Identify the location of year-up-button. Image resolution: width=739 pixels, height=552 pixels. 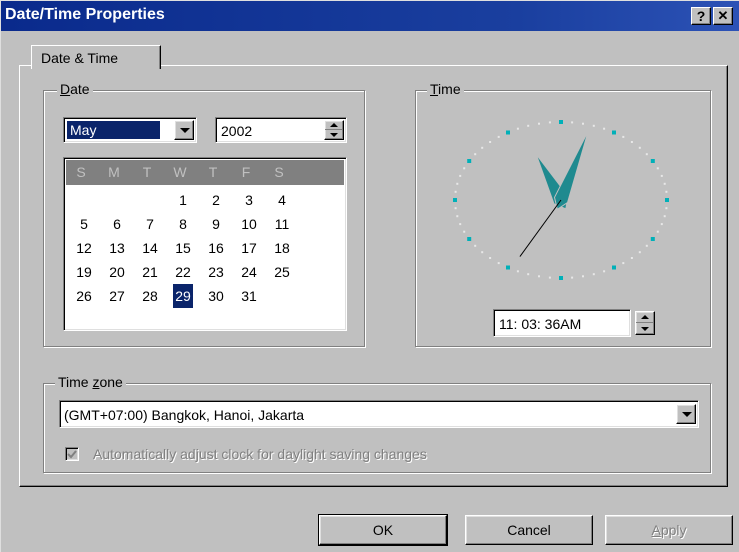
(334, 125).